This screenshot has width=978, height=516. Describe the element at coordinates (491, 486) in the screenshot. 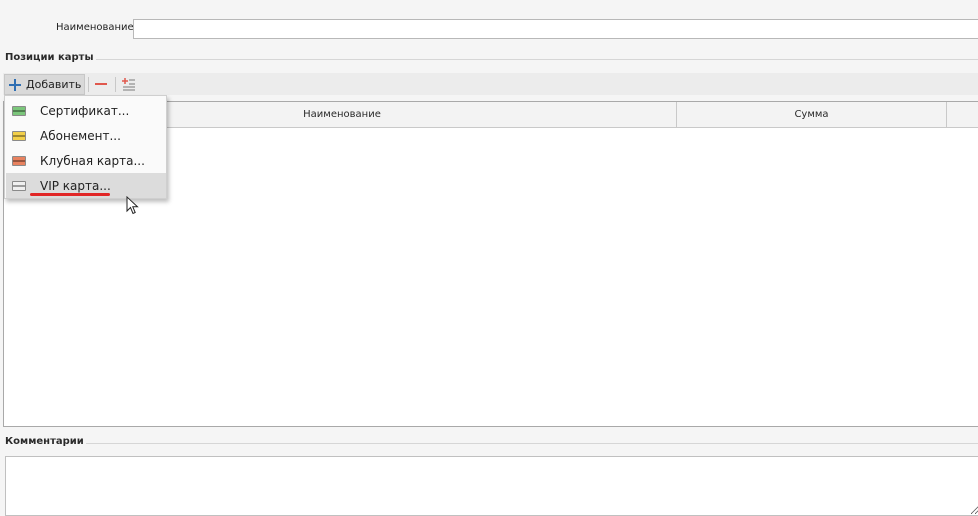

I see `comments-textarea` at that location.